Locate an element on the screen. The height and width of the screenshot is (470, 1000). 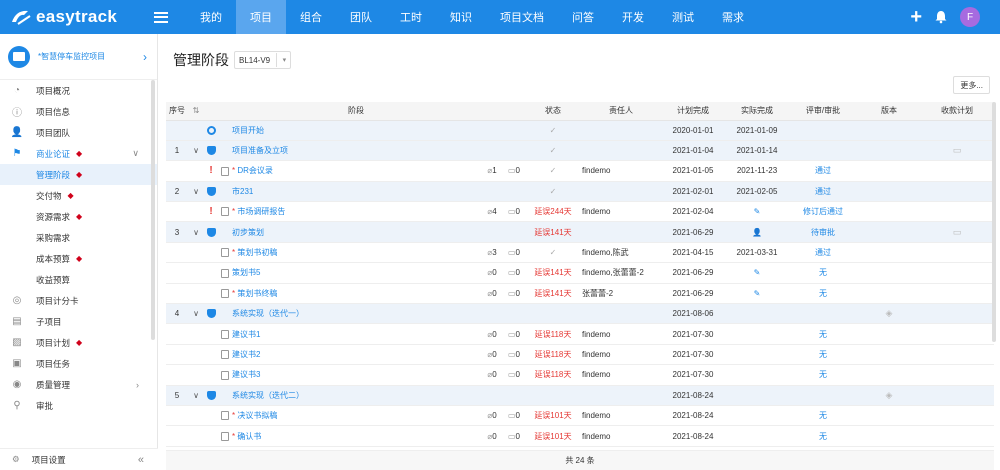
sidebar-item: ◎ 项目计分卡 is located at coordinates (78, 300).